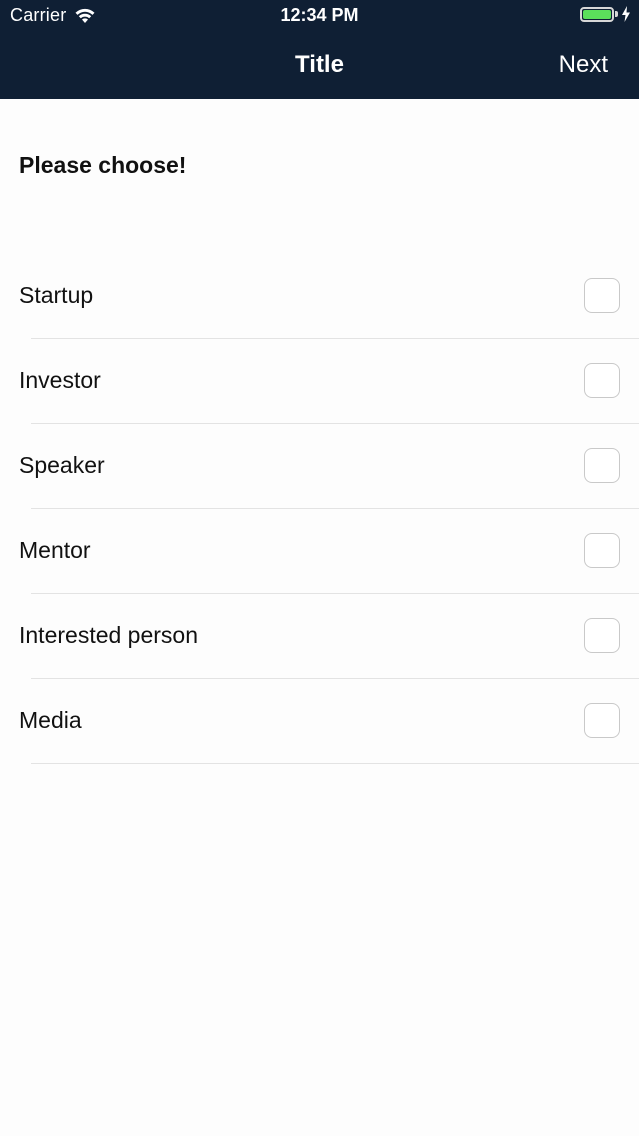 Image resolution: width=639 pixels, height=1136 pixels. I want to click on row-separator, so click(335, 763).